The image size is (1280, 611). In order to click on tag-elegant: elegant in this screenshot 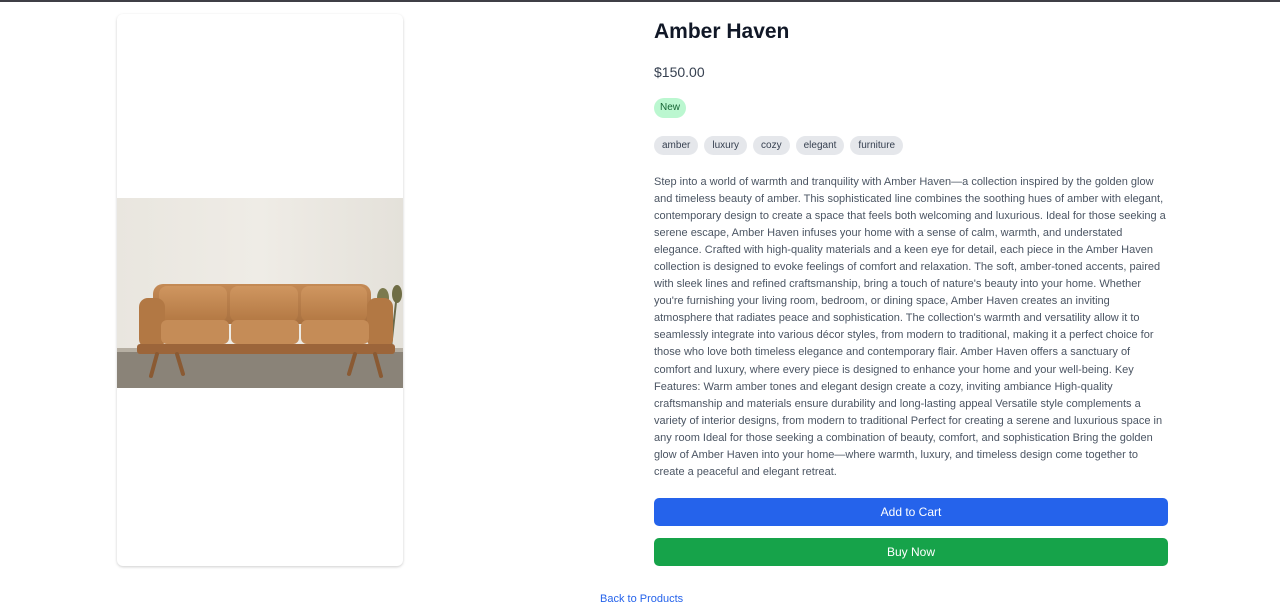, I will do `click(820, 145)`.